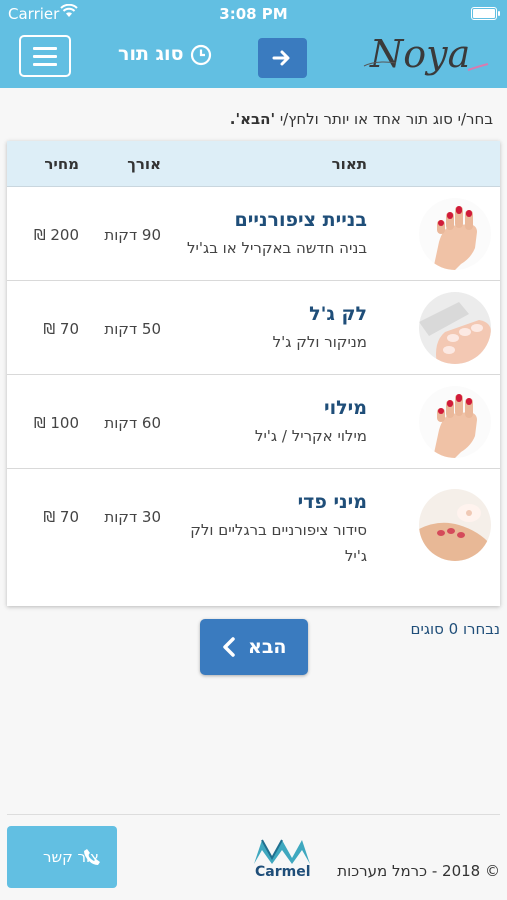  Describe the element at coordinates (267, 647) in the screenshot. I see `next-button-label: הבא` at that location.